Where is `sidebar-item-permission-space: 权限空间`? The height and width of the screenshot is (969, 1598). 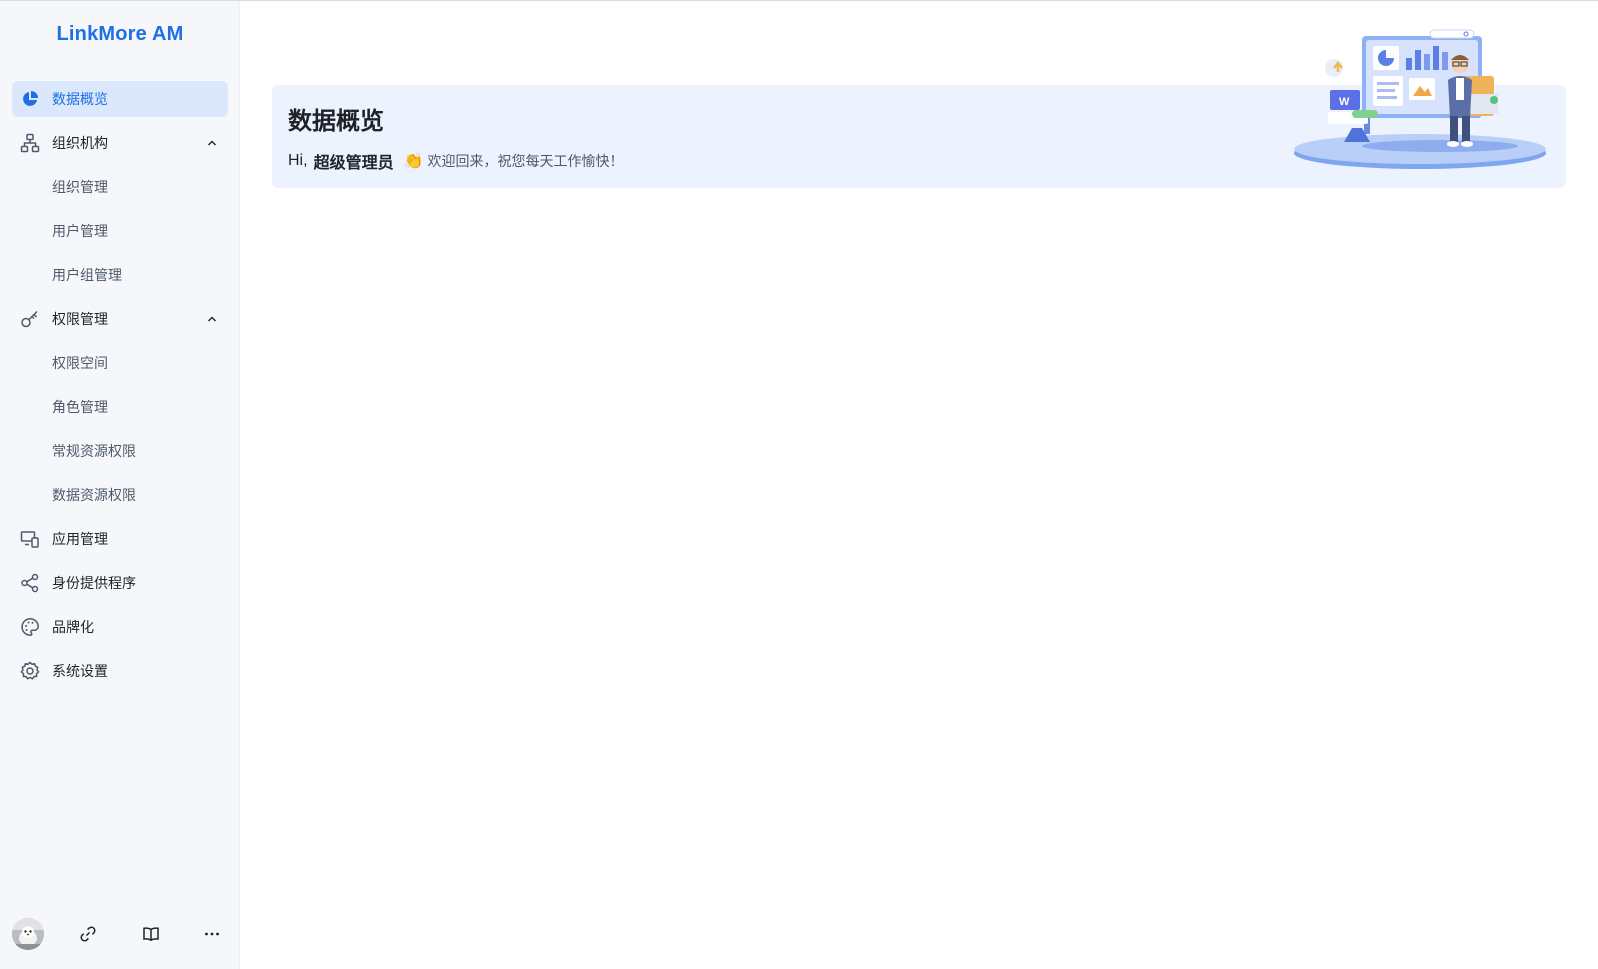
sidebar-item-permission-space: 权限空间 is located at coordinates (120, 363).